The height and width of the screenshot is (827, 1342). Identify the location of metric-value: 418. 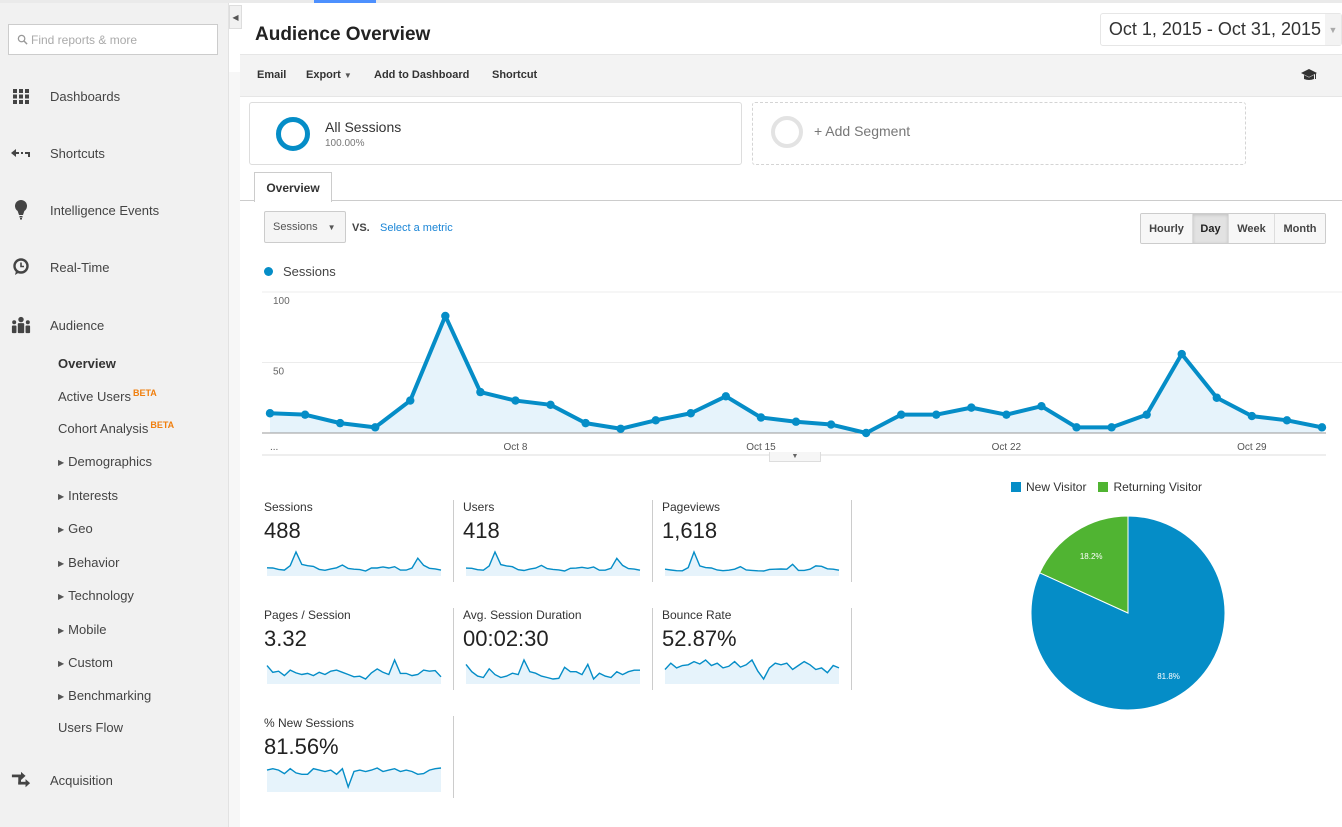
(481, 530).